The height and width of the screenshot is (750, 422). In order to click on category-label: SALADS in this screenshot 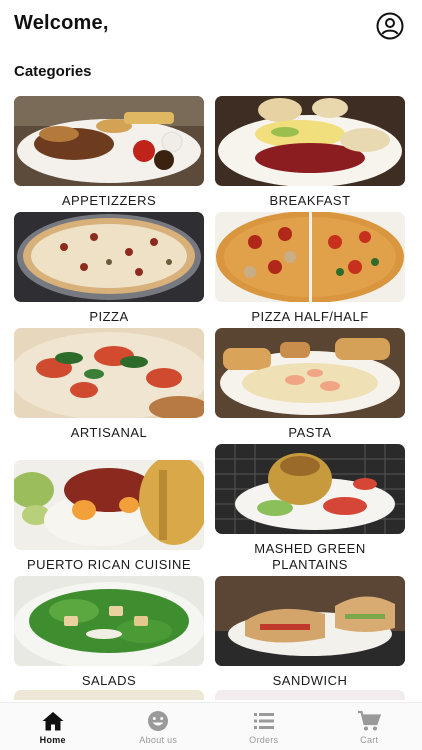, I will do `click(109, 680)`.